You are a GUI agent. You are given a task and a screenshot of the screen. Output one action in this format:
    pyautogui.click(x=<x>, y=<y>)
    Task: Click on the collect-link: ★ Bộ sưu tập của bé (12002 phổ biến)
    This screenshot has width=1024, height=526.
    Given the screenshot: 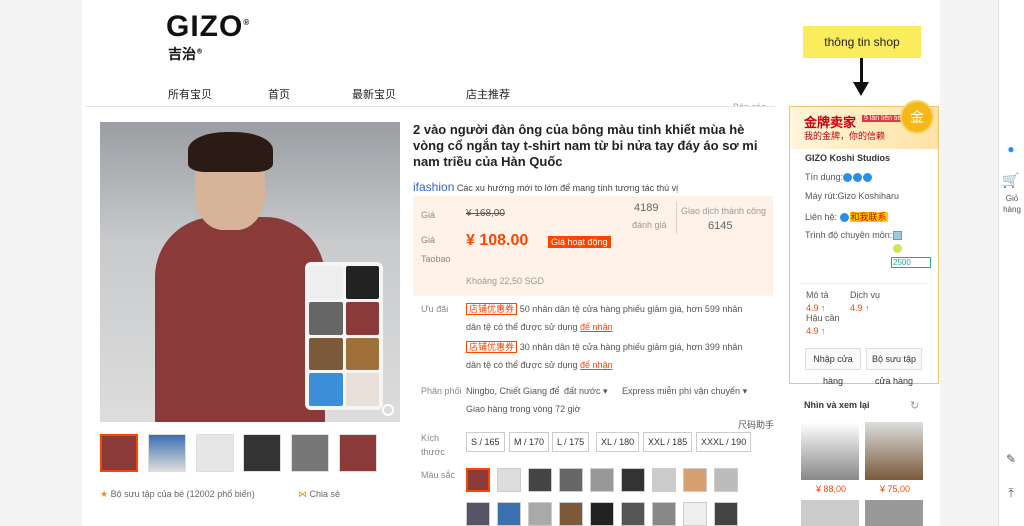 What is the action you would take?
    pyautogui.click(x=177, y=494)
    